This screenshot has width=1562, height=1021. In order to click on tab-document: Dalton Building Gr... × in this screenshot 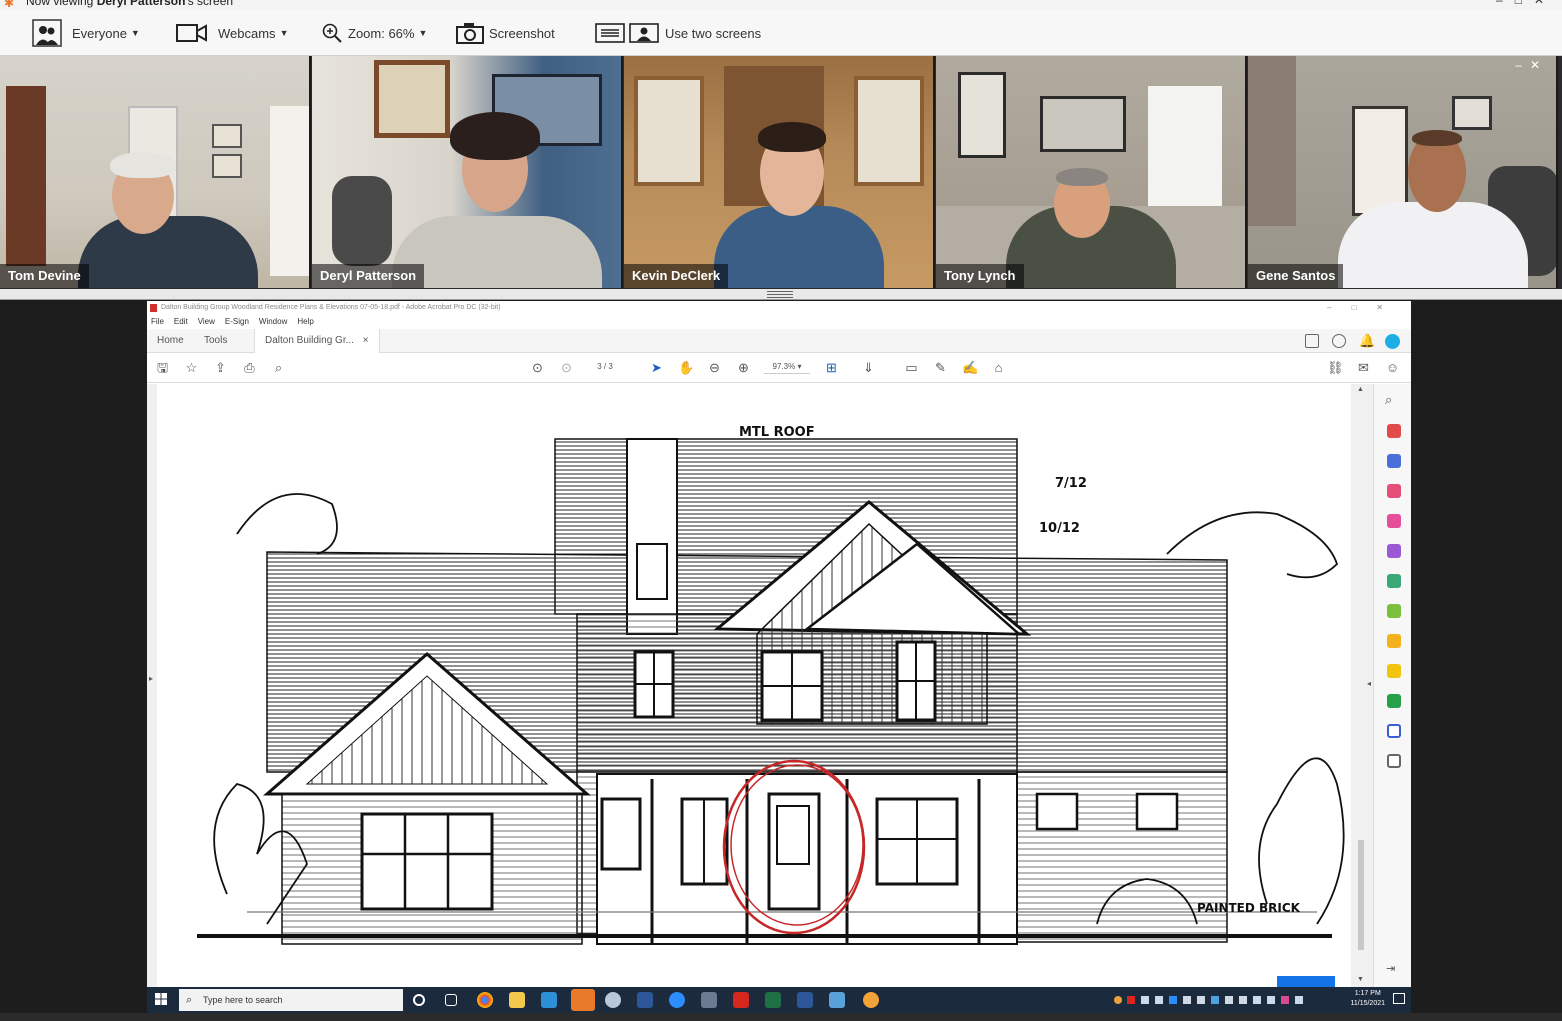, I will do `click(317, 341)`.